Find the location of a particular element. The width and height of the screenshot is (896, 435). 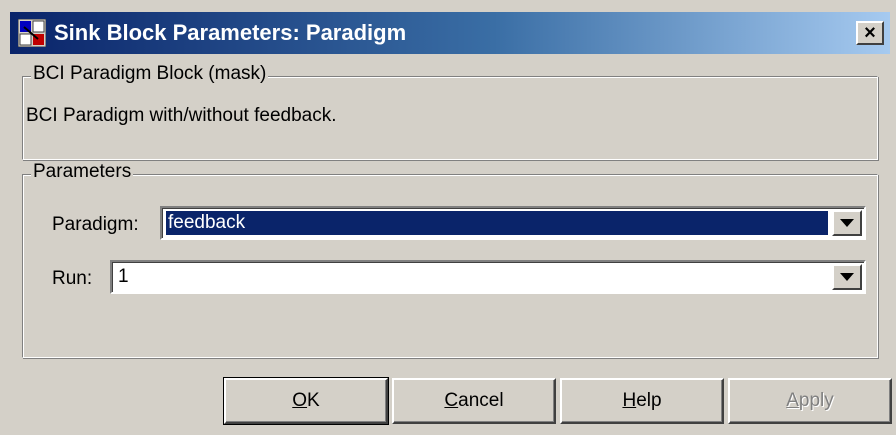

window-title: Sink Block Parameters: Paradigm is located at coordinates (230, 32).